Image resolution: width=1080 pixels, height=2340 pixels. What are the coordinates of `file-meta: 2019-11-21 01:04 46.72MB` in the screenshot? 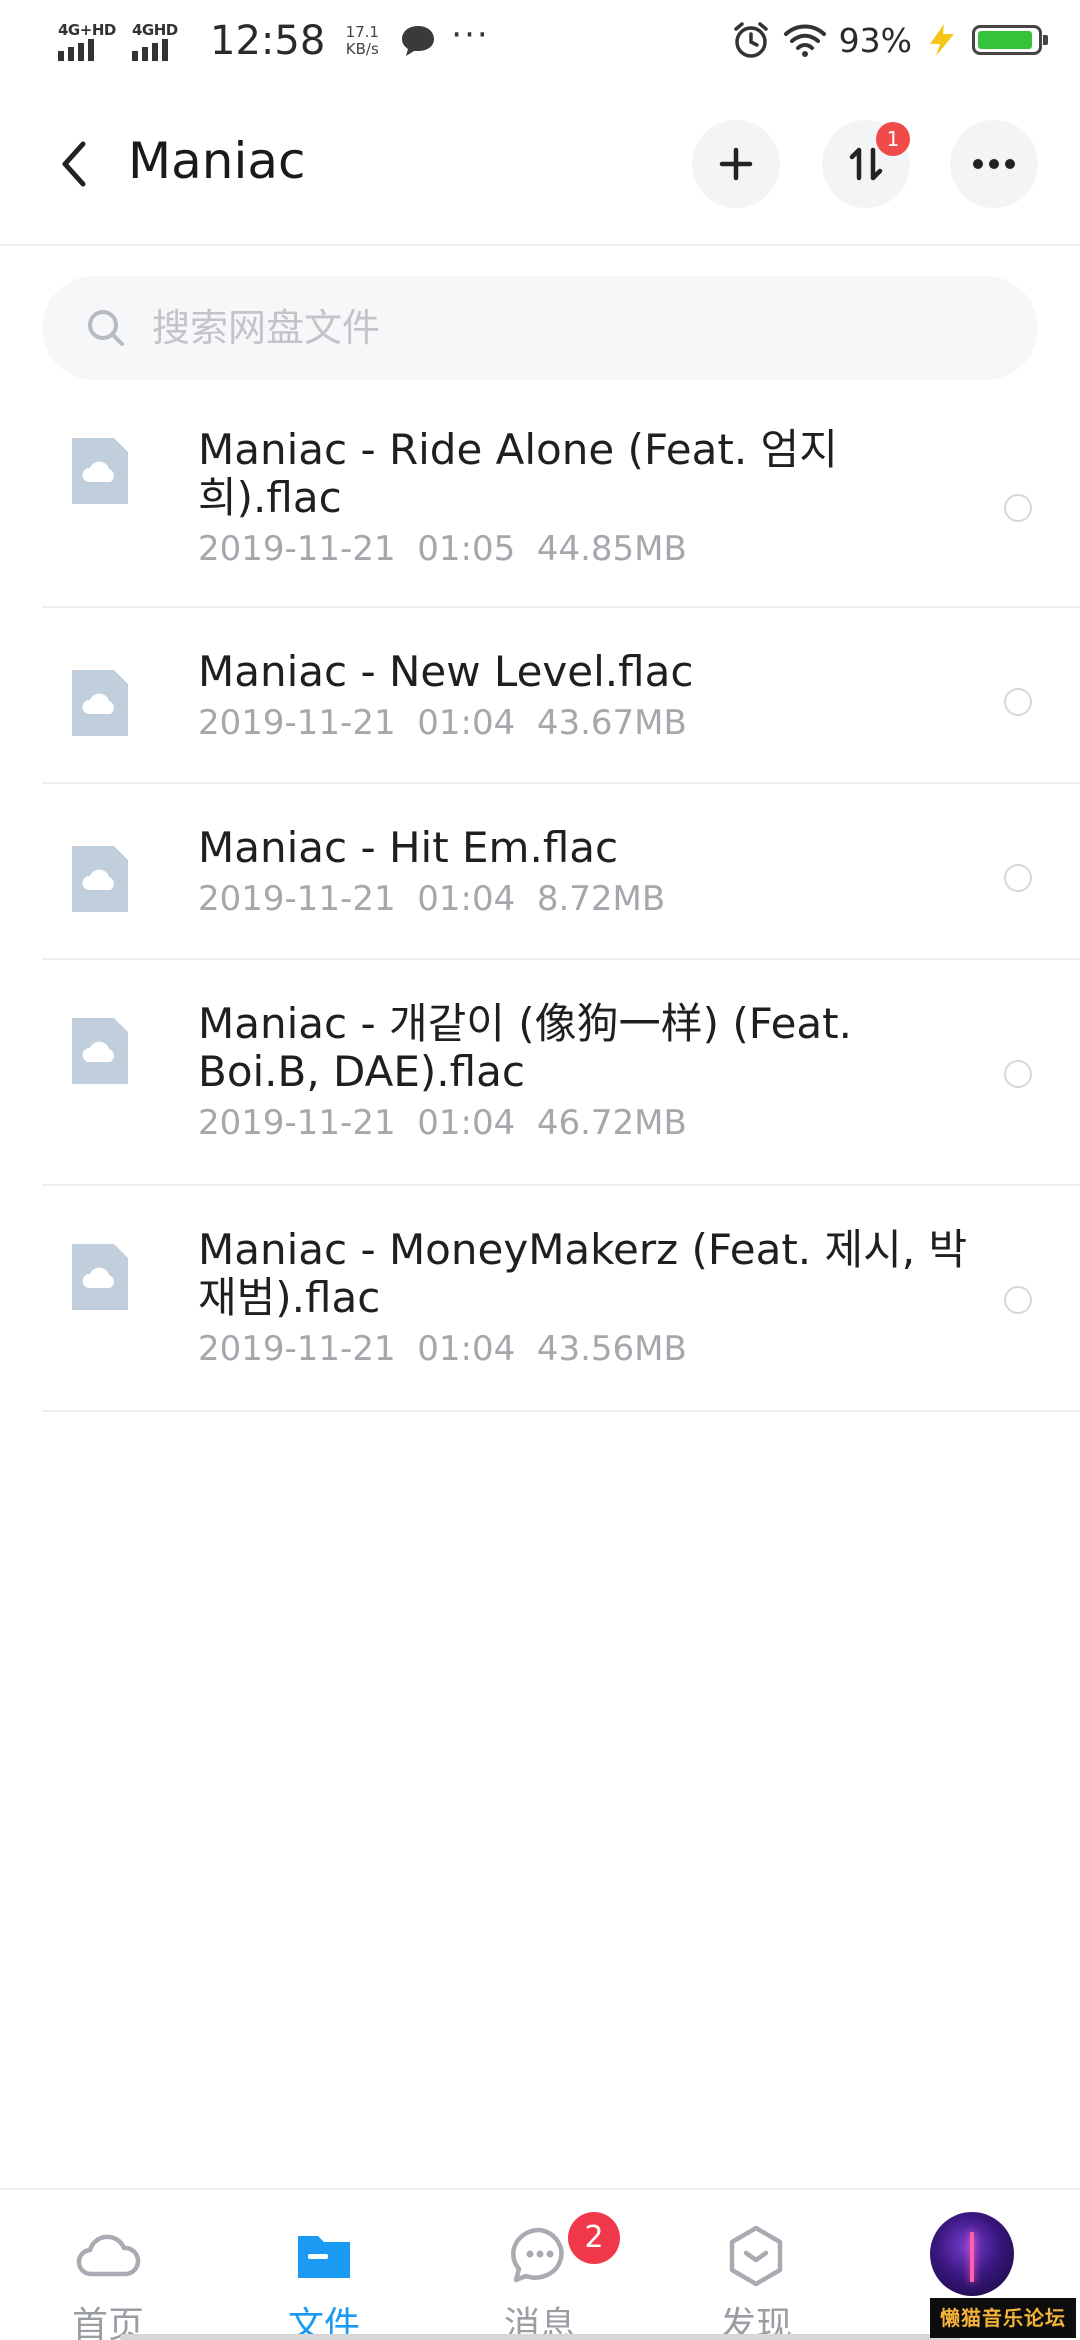 It's located at (583, 1123).